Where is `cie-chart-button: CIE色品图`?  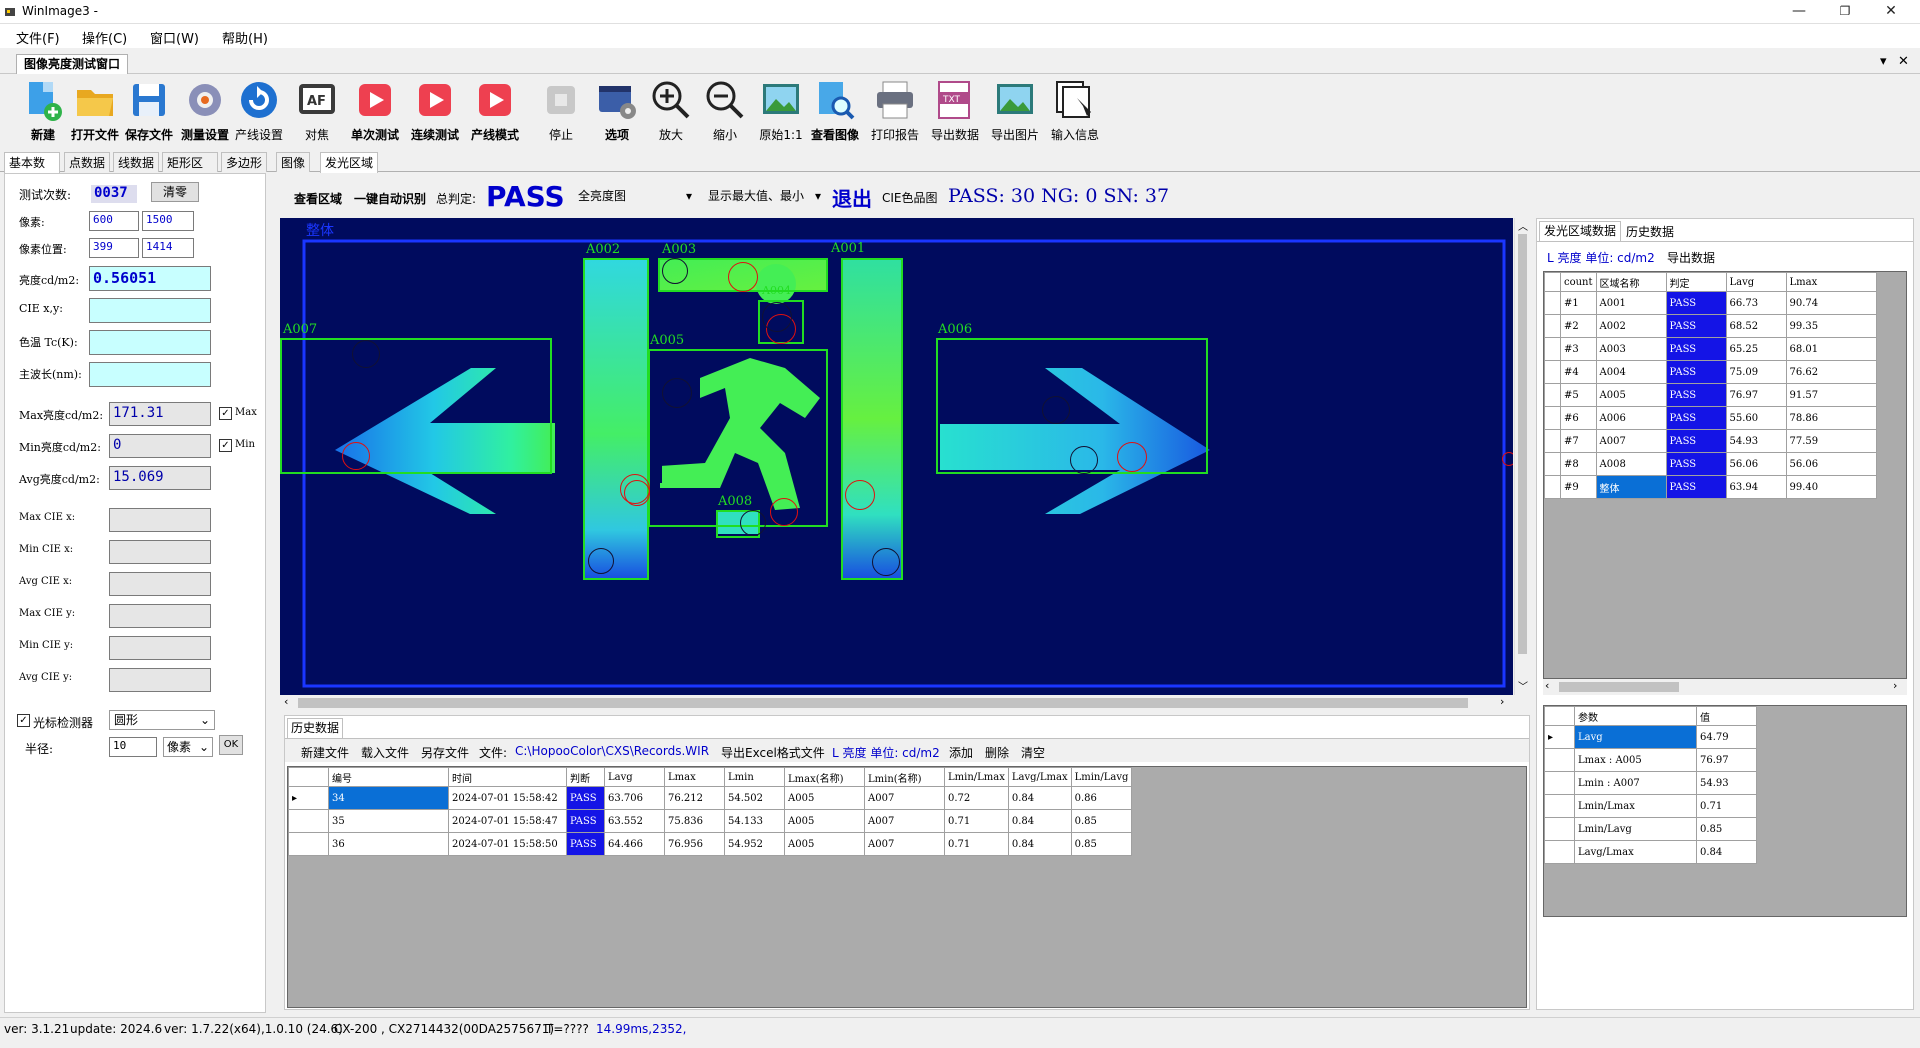
cie-chart-button: CIE色品图 is located at coordinates (910, 197).